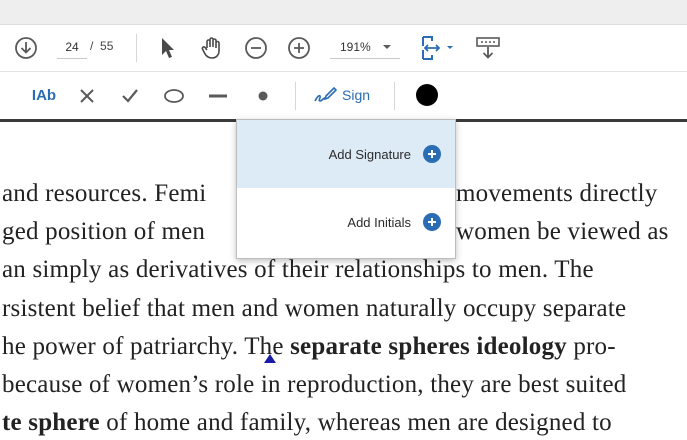 The image size is (687, 440). I want to click on page-number-input, so click(72, 47).